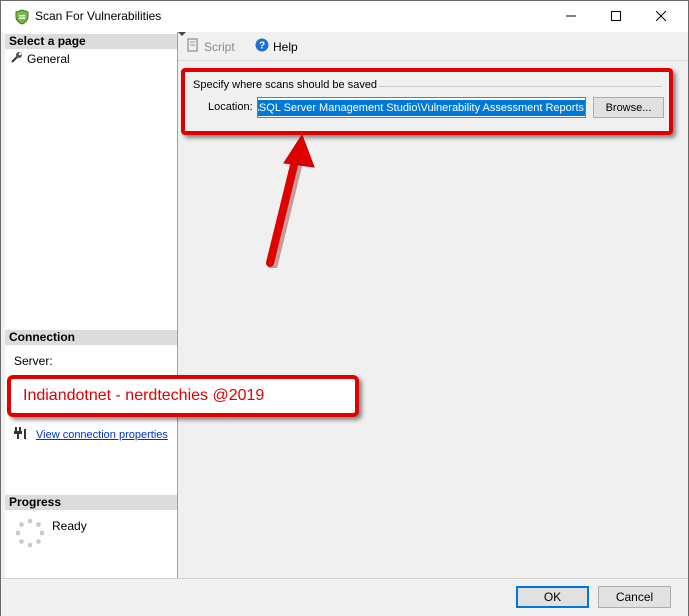 The width and height of the screenshot is (689, 616). Describe the element at coordinates (102, 435) in the screenshot. I see `view-connection-link: View connection properties` at that location.